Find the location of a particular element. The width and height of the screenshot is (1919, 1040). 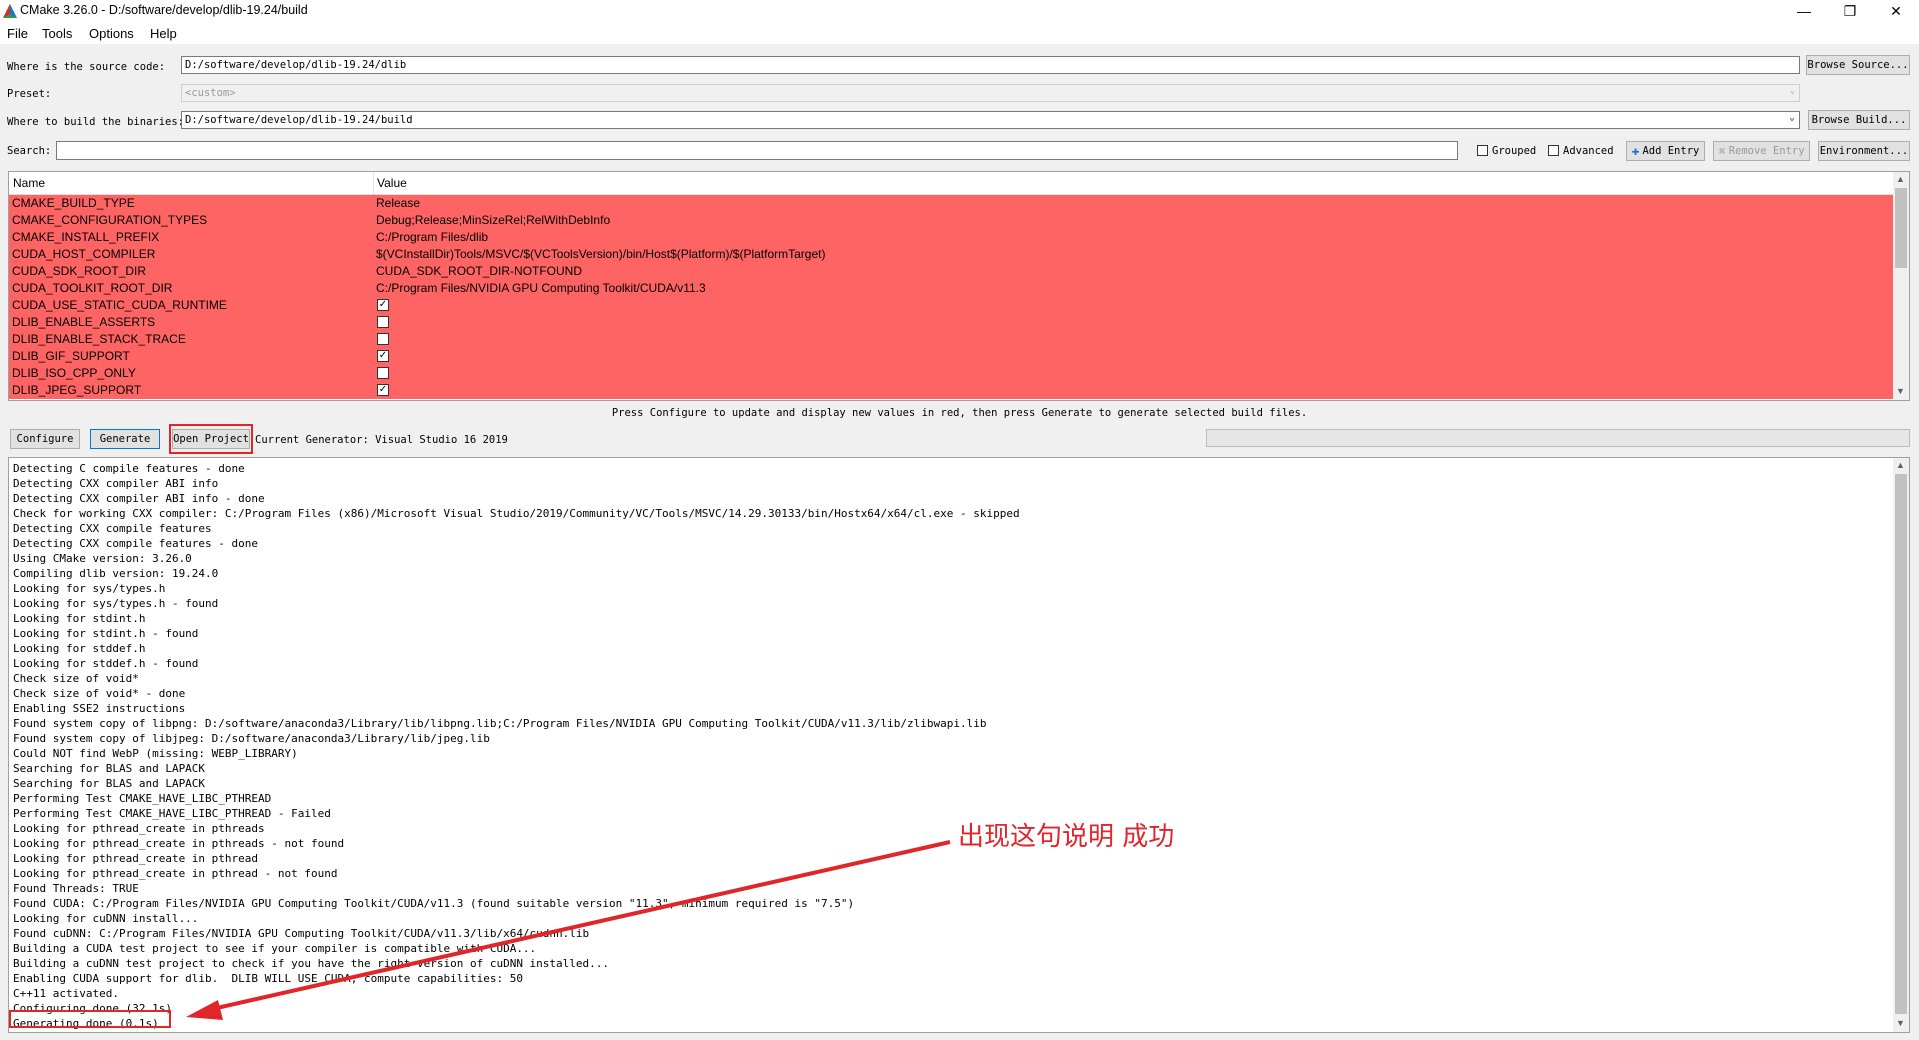

annotation-text: 出现这句说明 成功 is located at coordinates (1066, 837).